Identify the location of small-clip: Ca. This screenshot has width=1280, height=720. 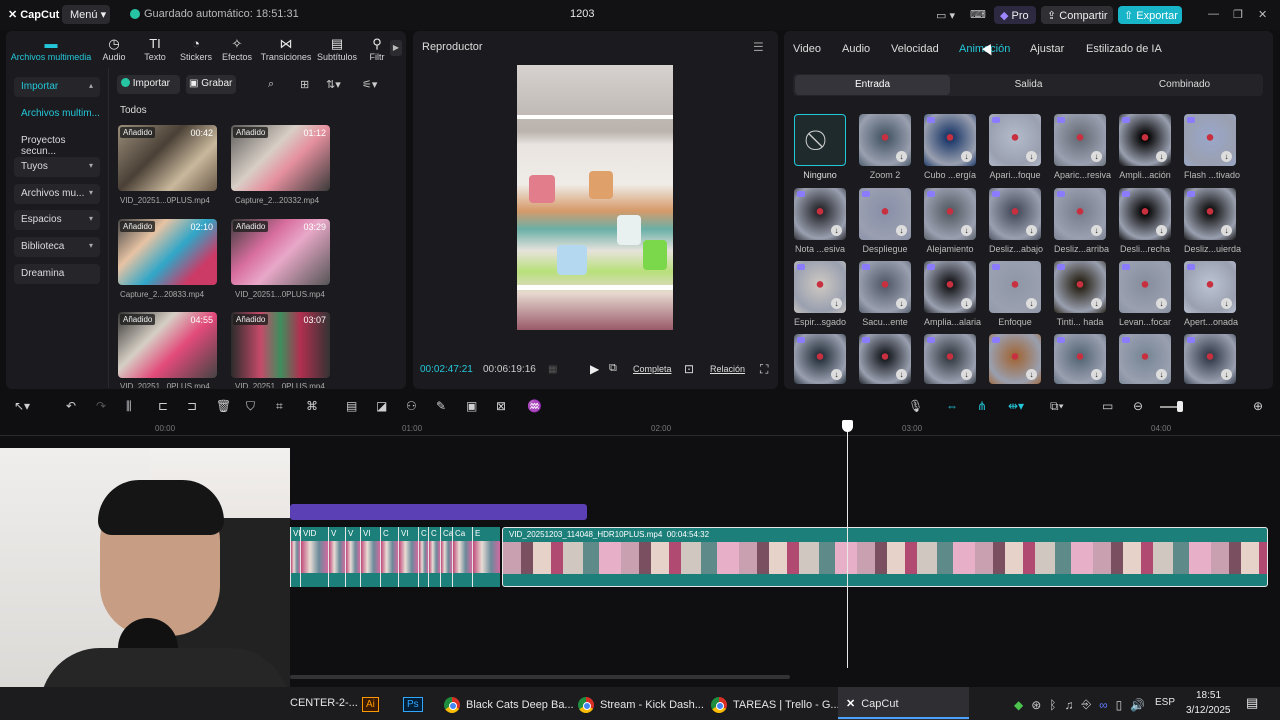
(446, 557).